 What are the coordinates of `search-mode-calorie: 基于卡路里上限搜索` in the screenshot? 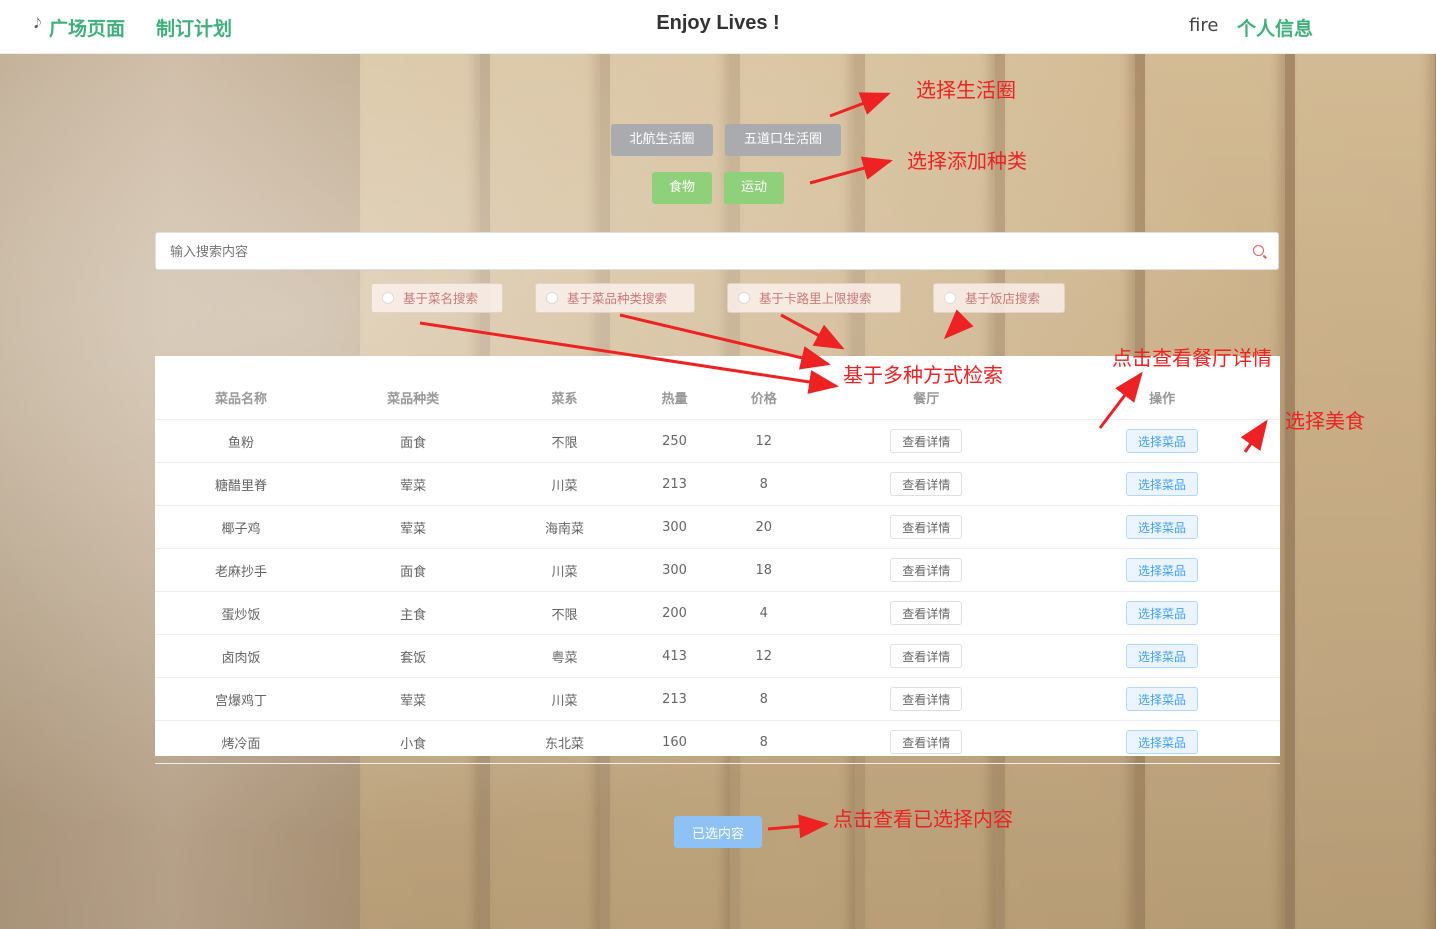 It's located at (814, 298).